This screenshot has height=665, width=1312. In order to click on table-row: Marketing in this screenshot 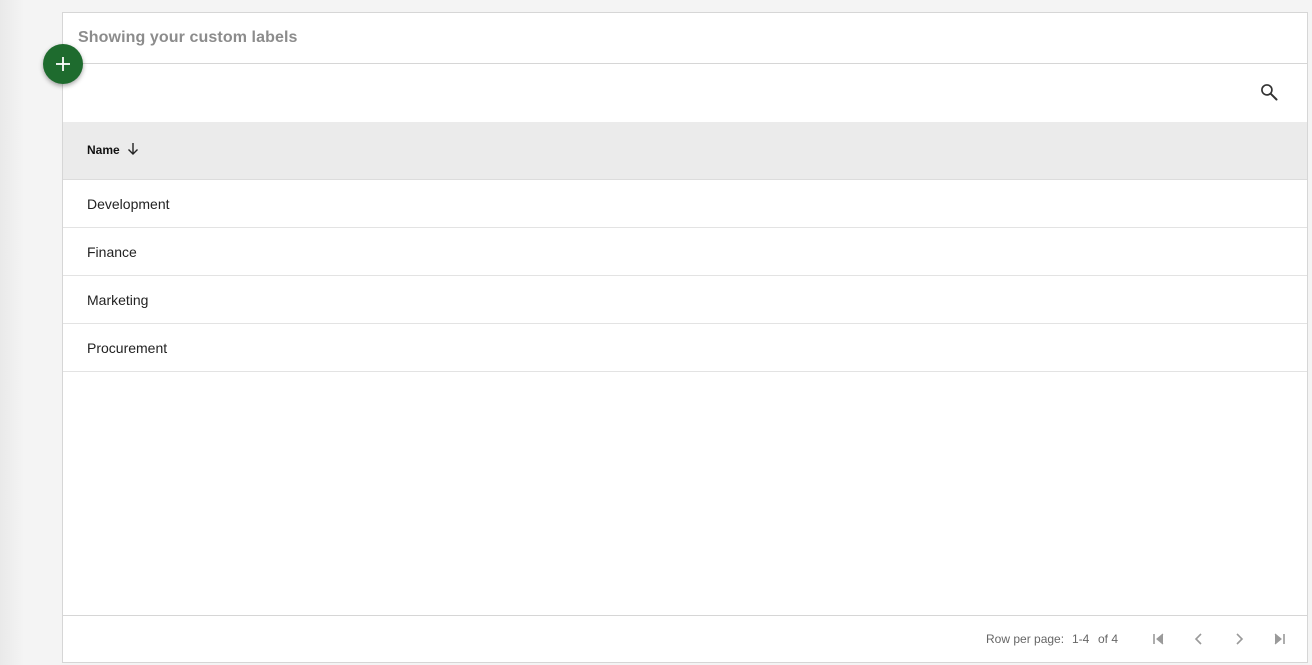, I will do `click(685, 300)`.